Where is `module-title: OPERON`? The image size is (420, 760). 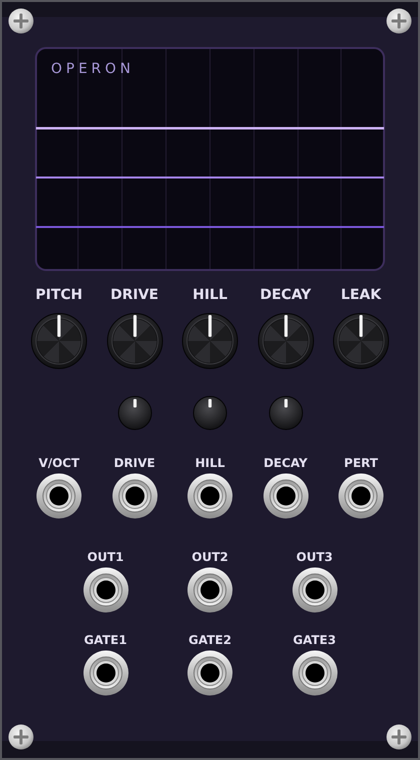
module-title: OPERON is located at coordinates (93, 69).